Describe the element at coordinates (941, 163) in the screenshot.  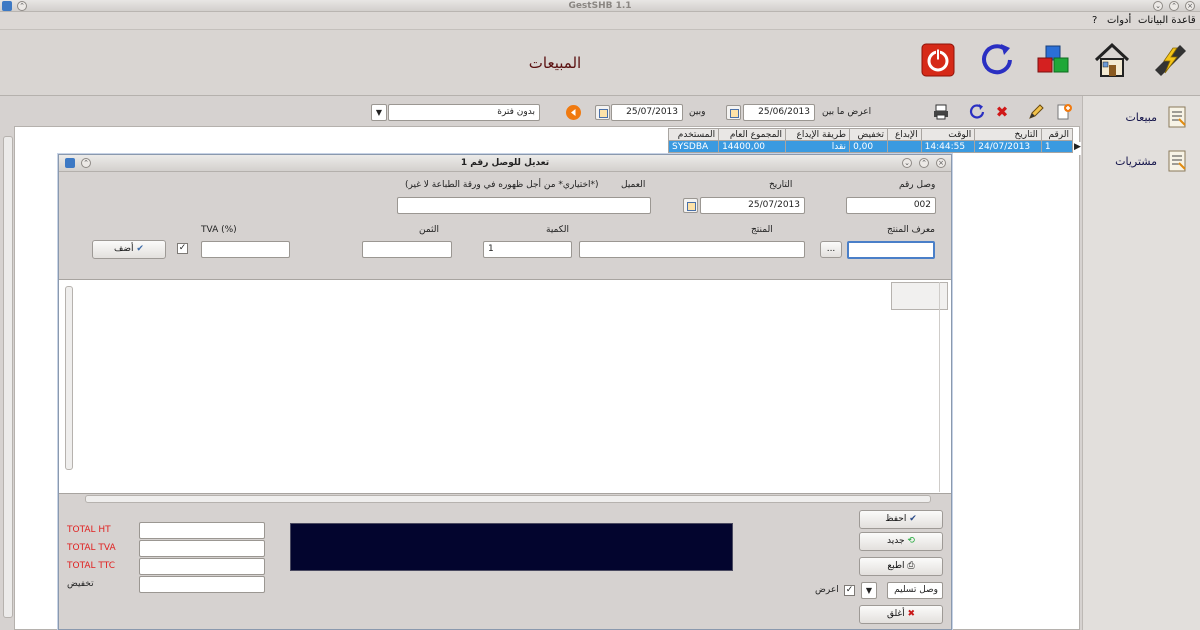
I see `dialog-close-icon: ×` at that location.